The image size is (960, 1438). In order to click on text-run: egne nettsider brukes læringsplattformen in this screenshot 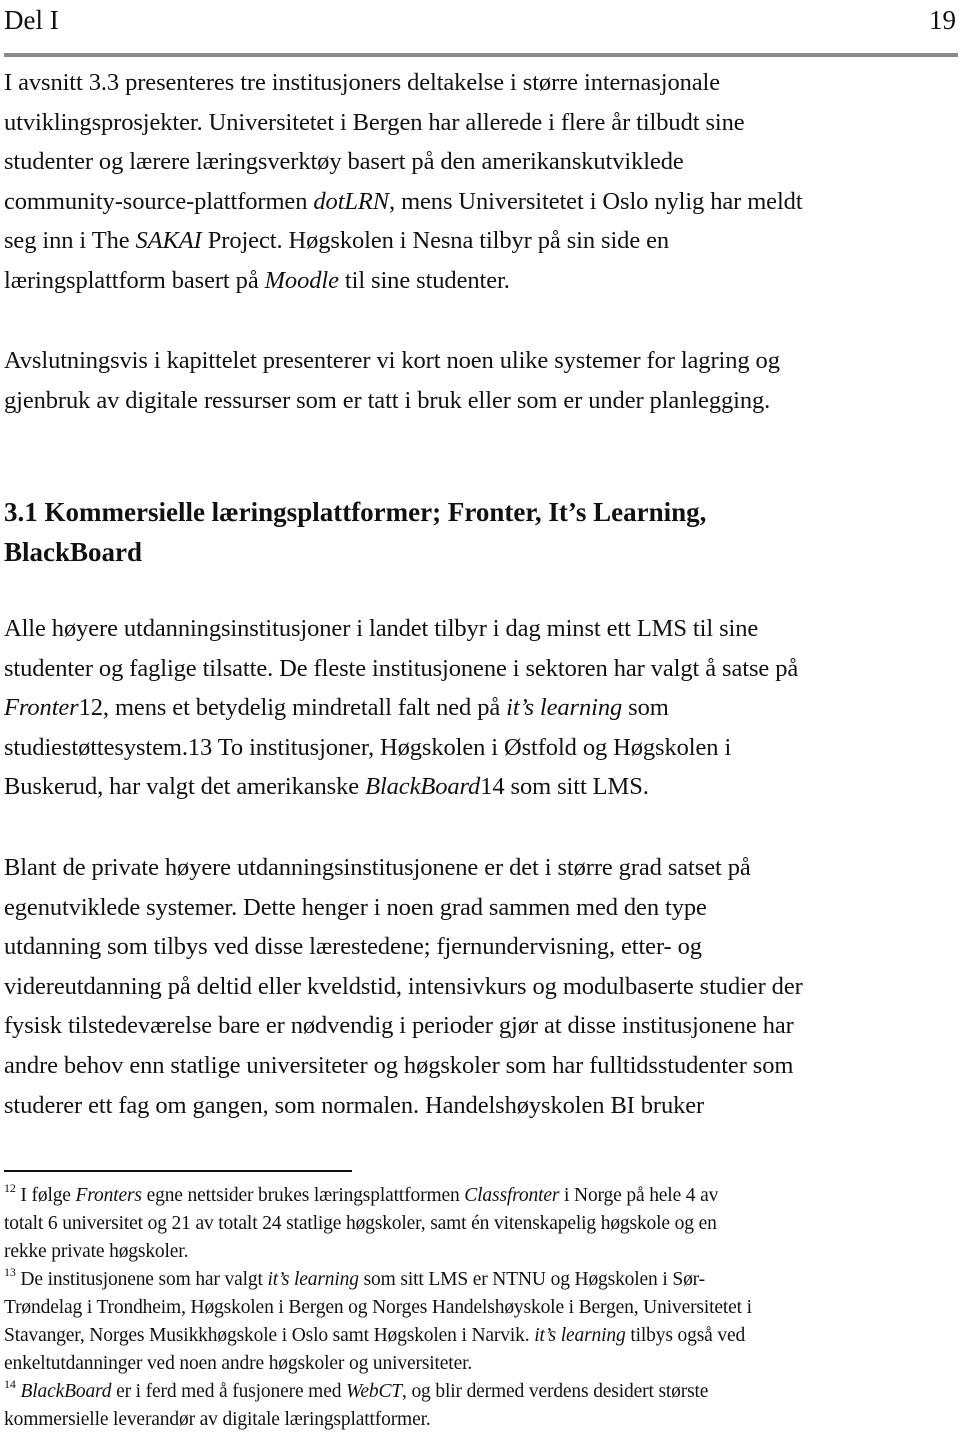, I will do `click(303, 1195)`.